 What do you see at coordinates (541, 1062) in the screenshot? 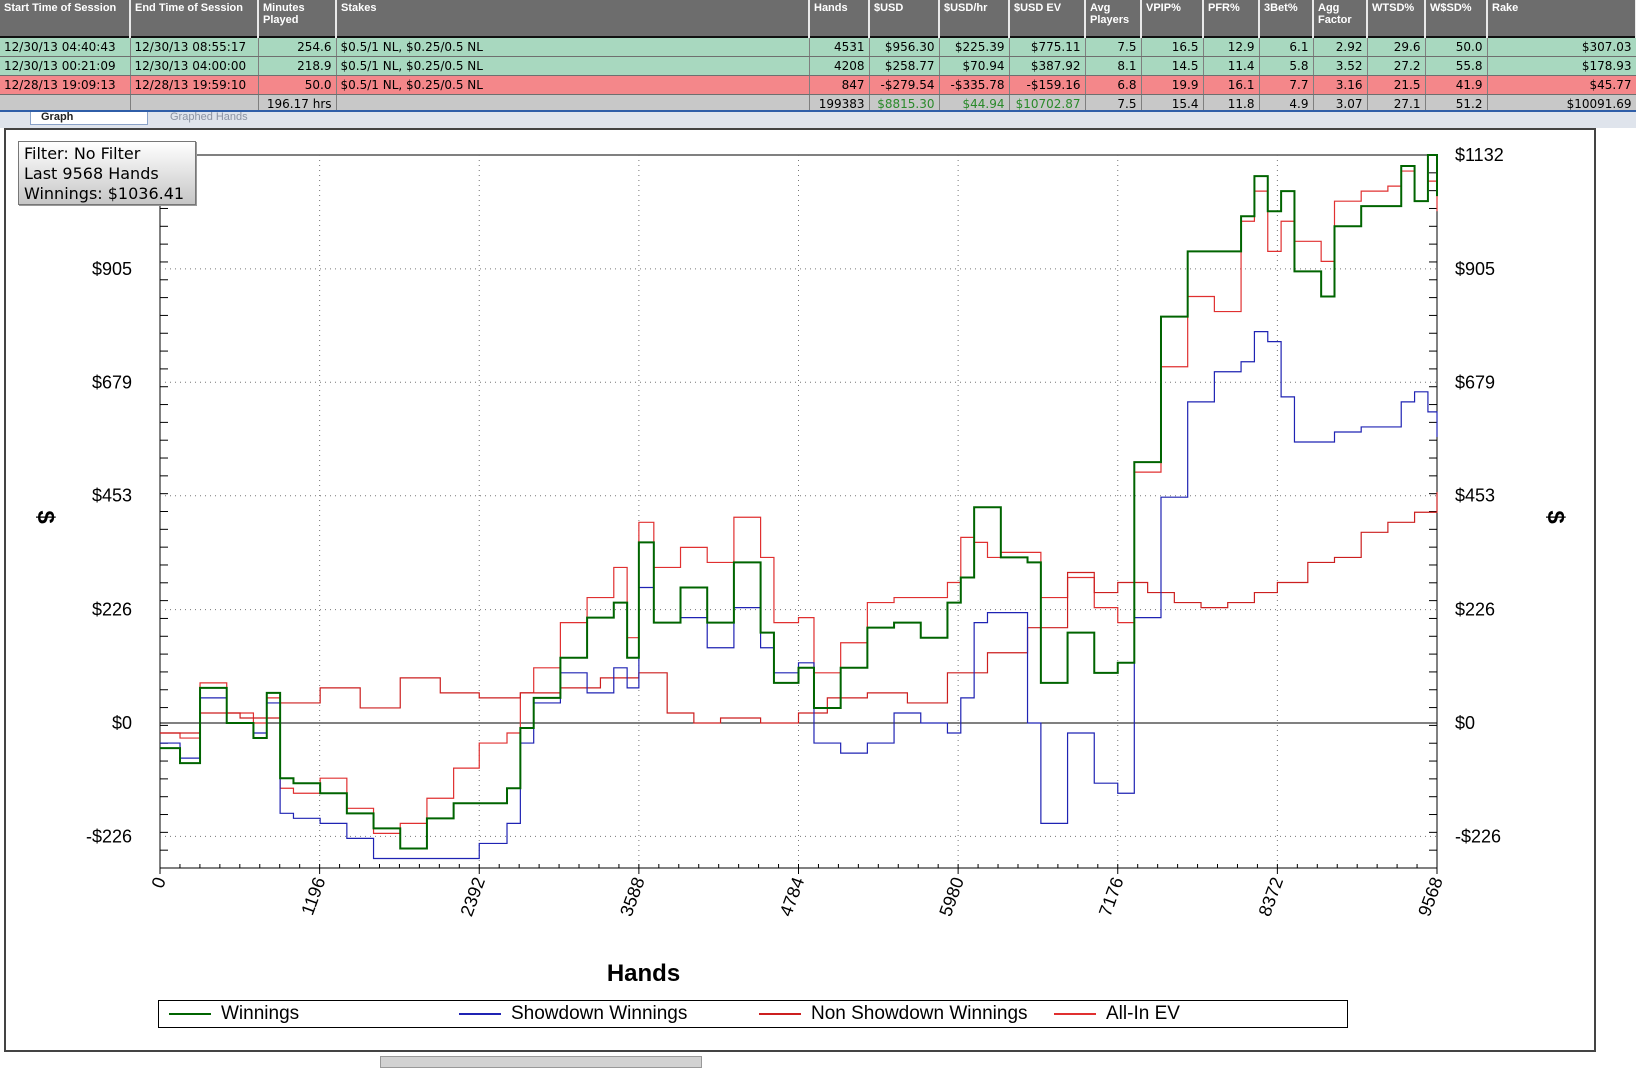
I see `horizontal-scrollbar` at bounding box center [541, 1062].